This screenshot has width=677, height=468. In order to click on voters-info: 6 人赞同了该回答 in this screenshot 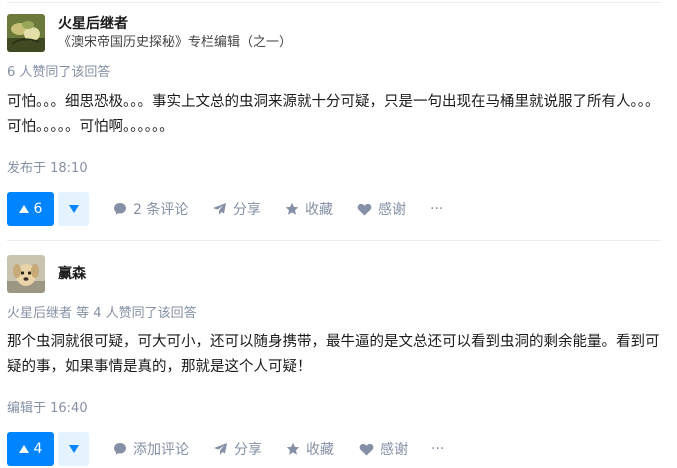, I will do `click(334, 73)`.